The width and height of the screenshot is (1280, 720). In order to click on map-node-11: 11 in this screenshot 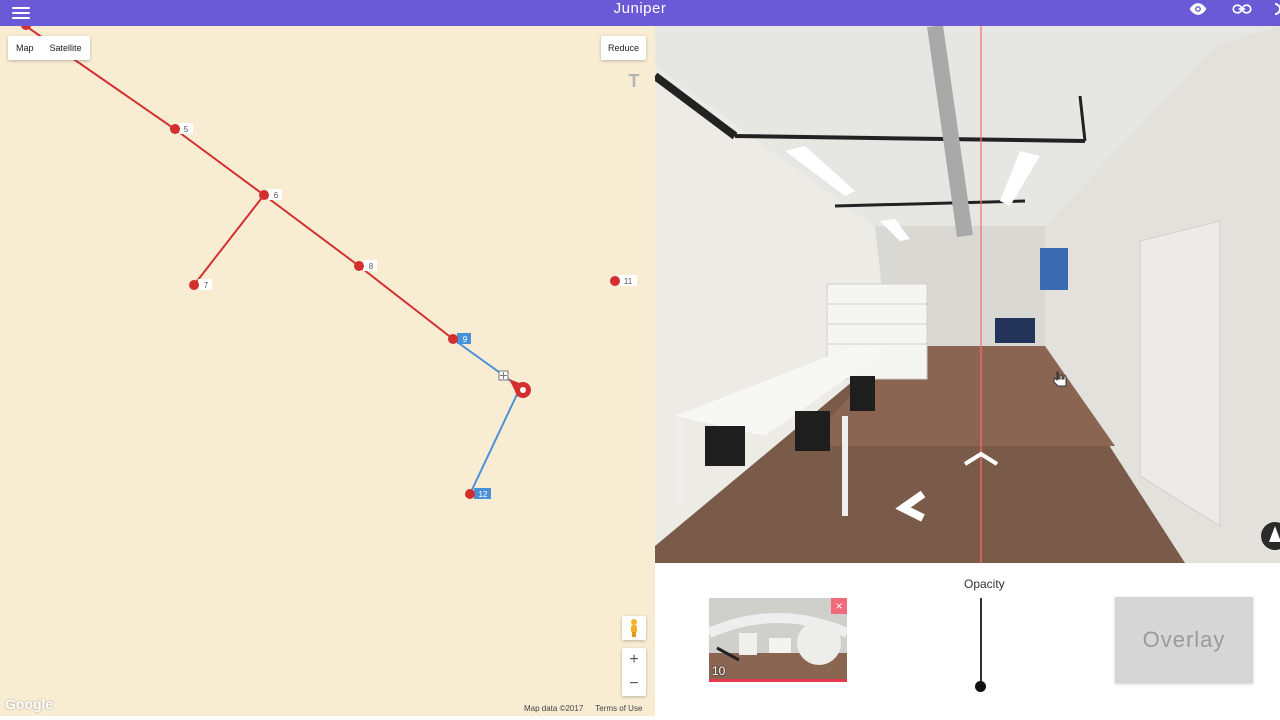, I will do `click(623, 280)`.